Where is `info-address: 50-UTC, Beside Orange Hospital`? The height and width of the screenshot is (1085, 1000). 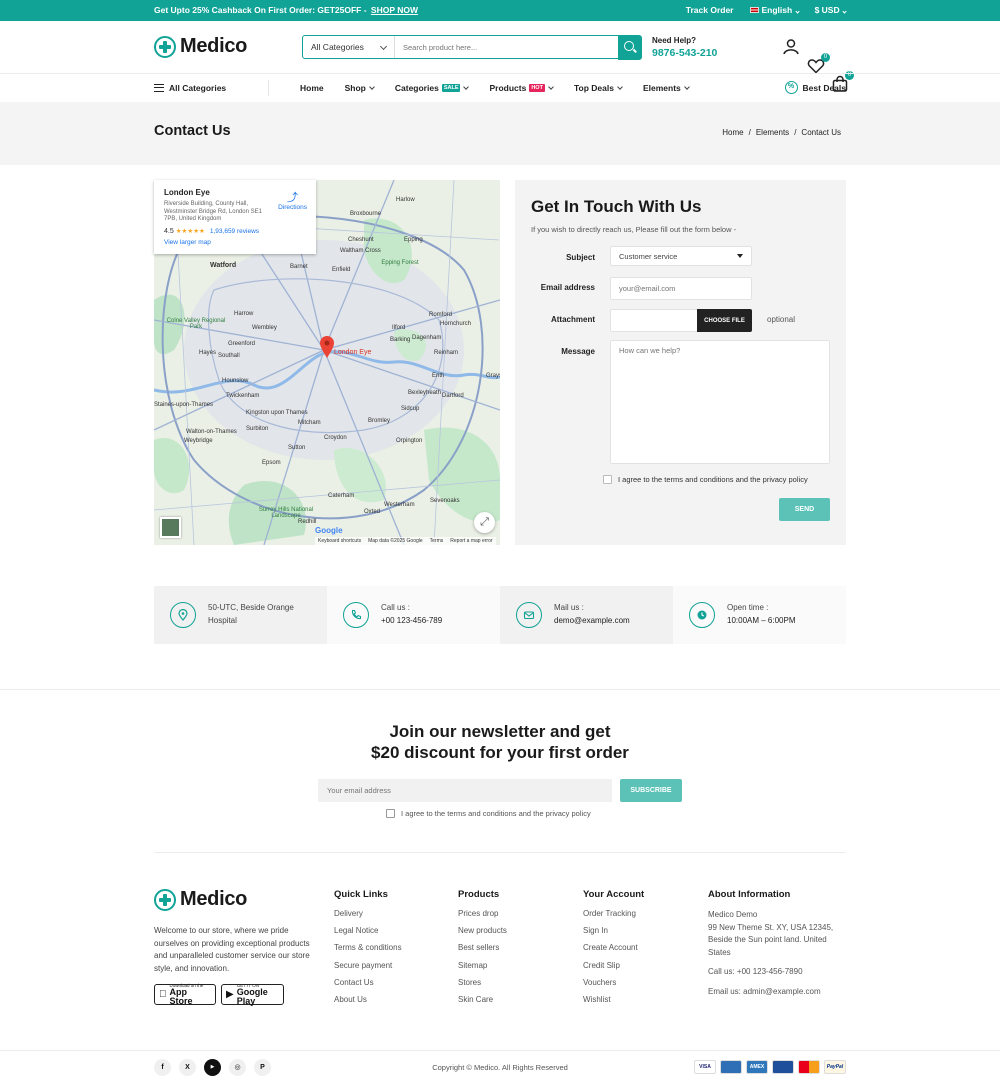 info-address: 50-UTC, Beside Orange Hospital is located at coordinates (240, 615).